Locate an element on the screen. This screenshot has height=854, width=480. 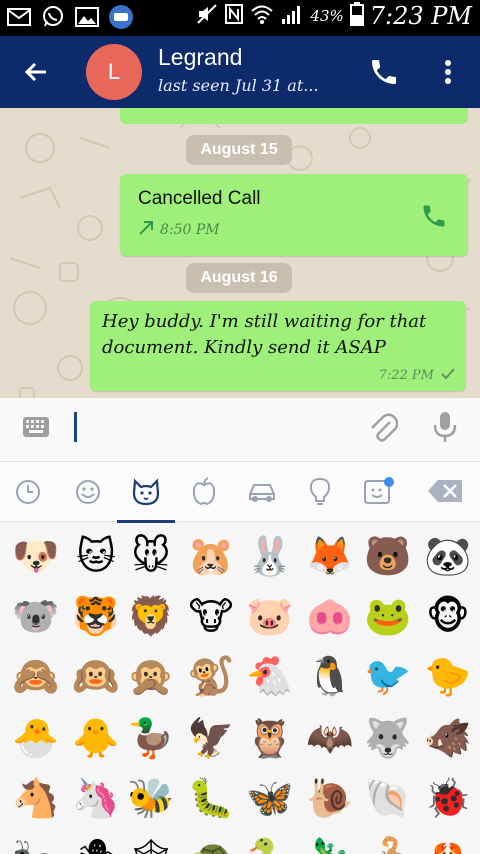
emoji-key: 🐻 is located at coordinates (388, 556).